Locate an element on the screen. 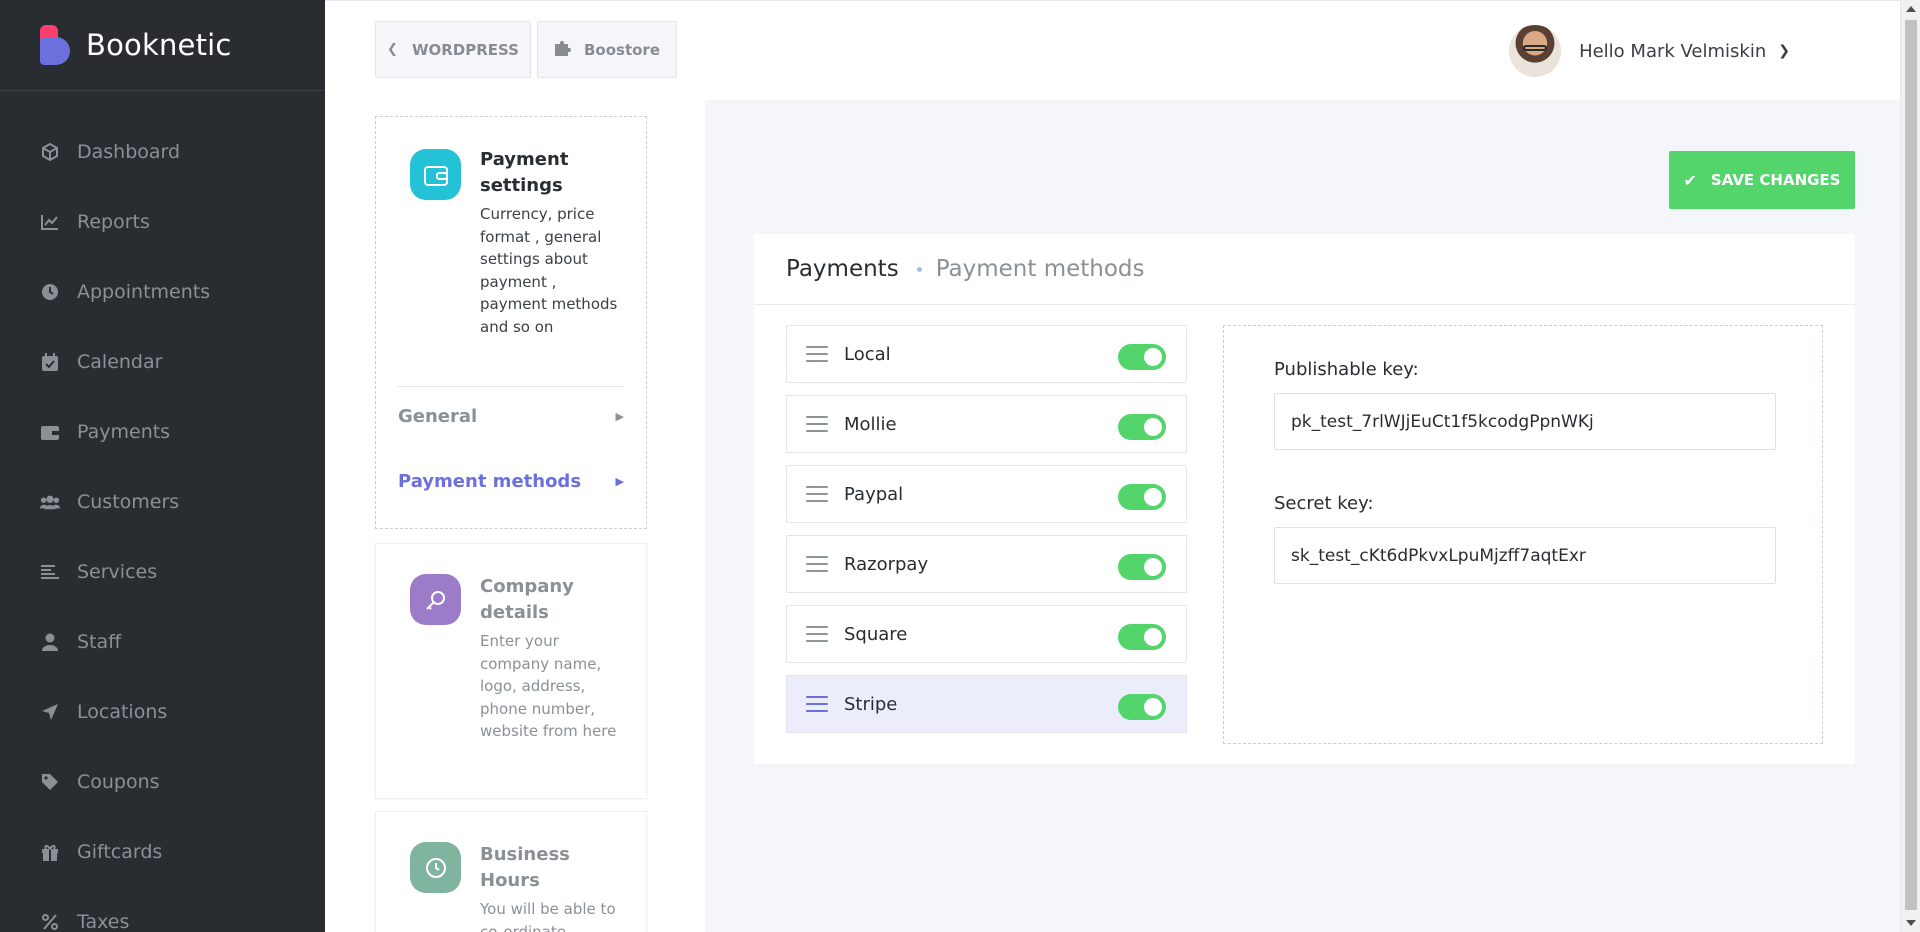  payment-method-mollie: Mollie is located at coordinates (986, 424).